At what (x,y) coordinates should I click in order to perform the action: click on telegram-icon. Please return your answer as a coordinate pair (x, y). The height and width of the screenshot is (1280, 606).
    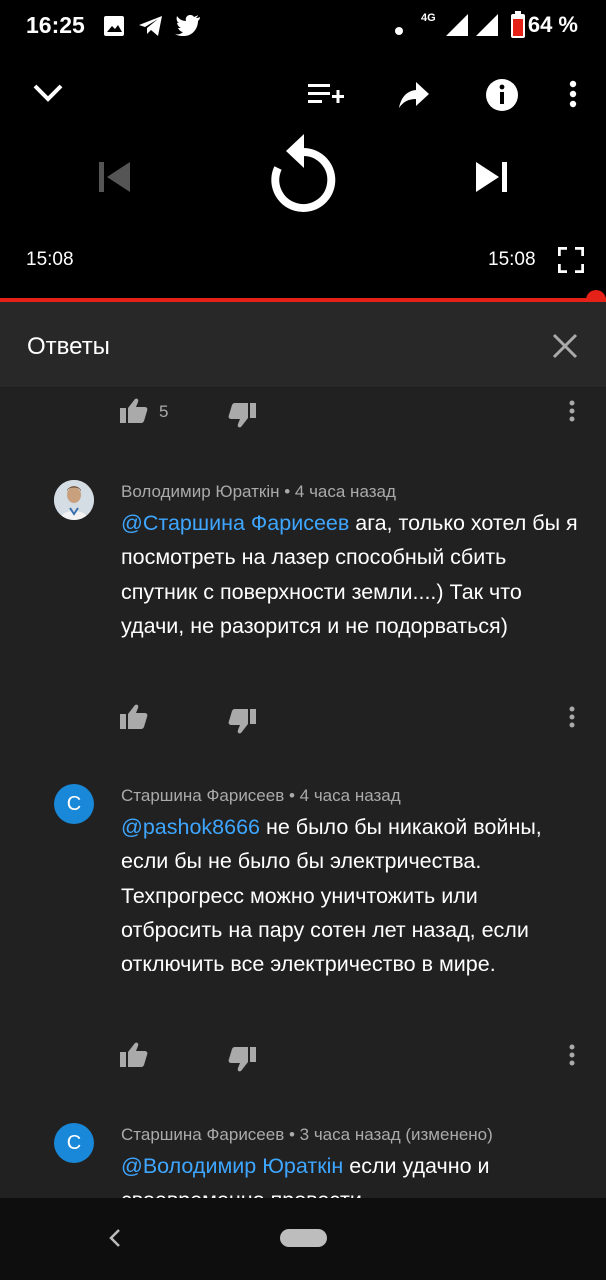
    Looking at the image, I should click on (151, 28).